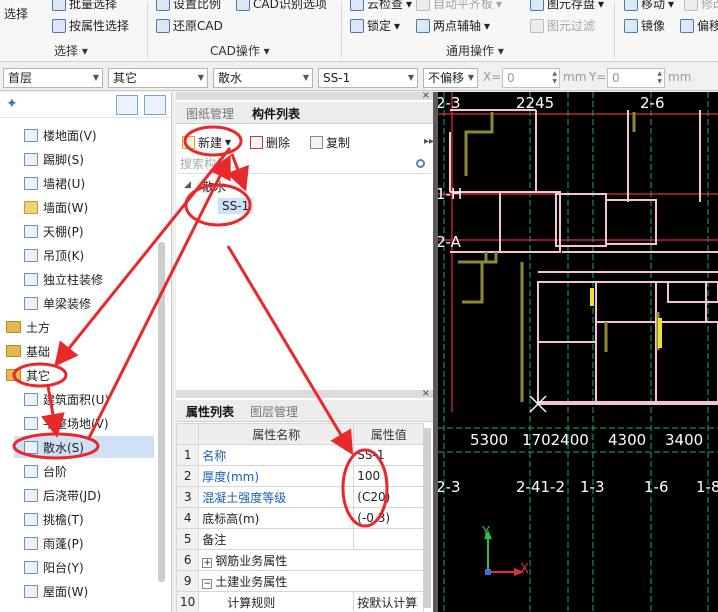  I want to click on row-value: 按默认计算, so click(389, 601).